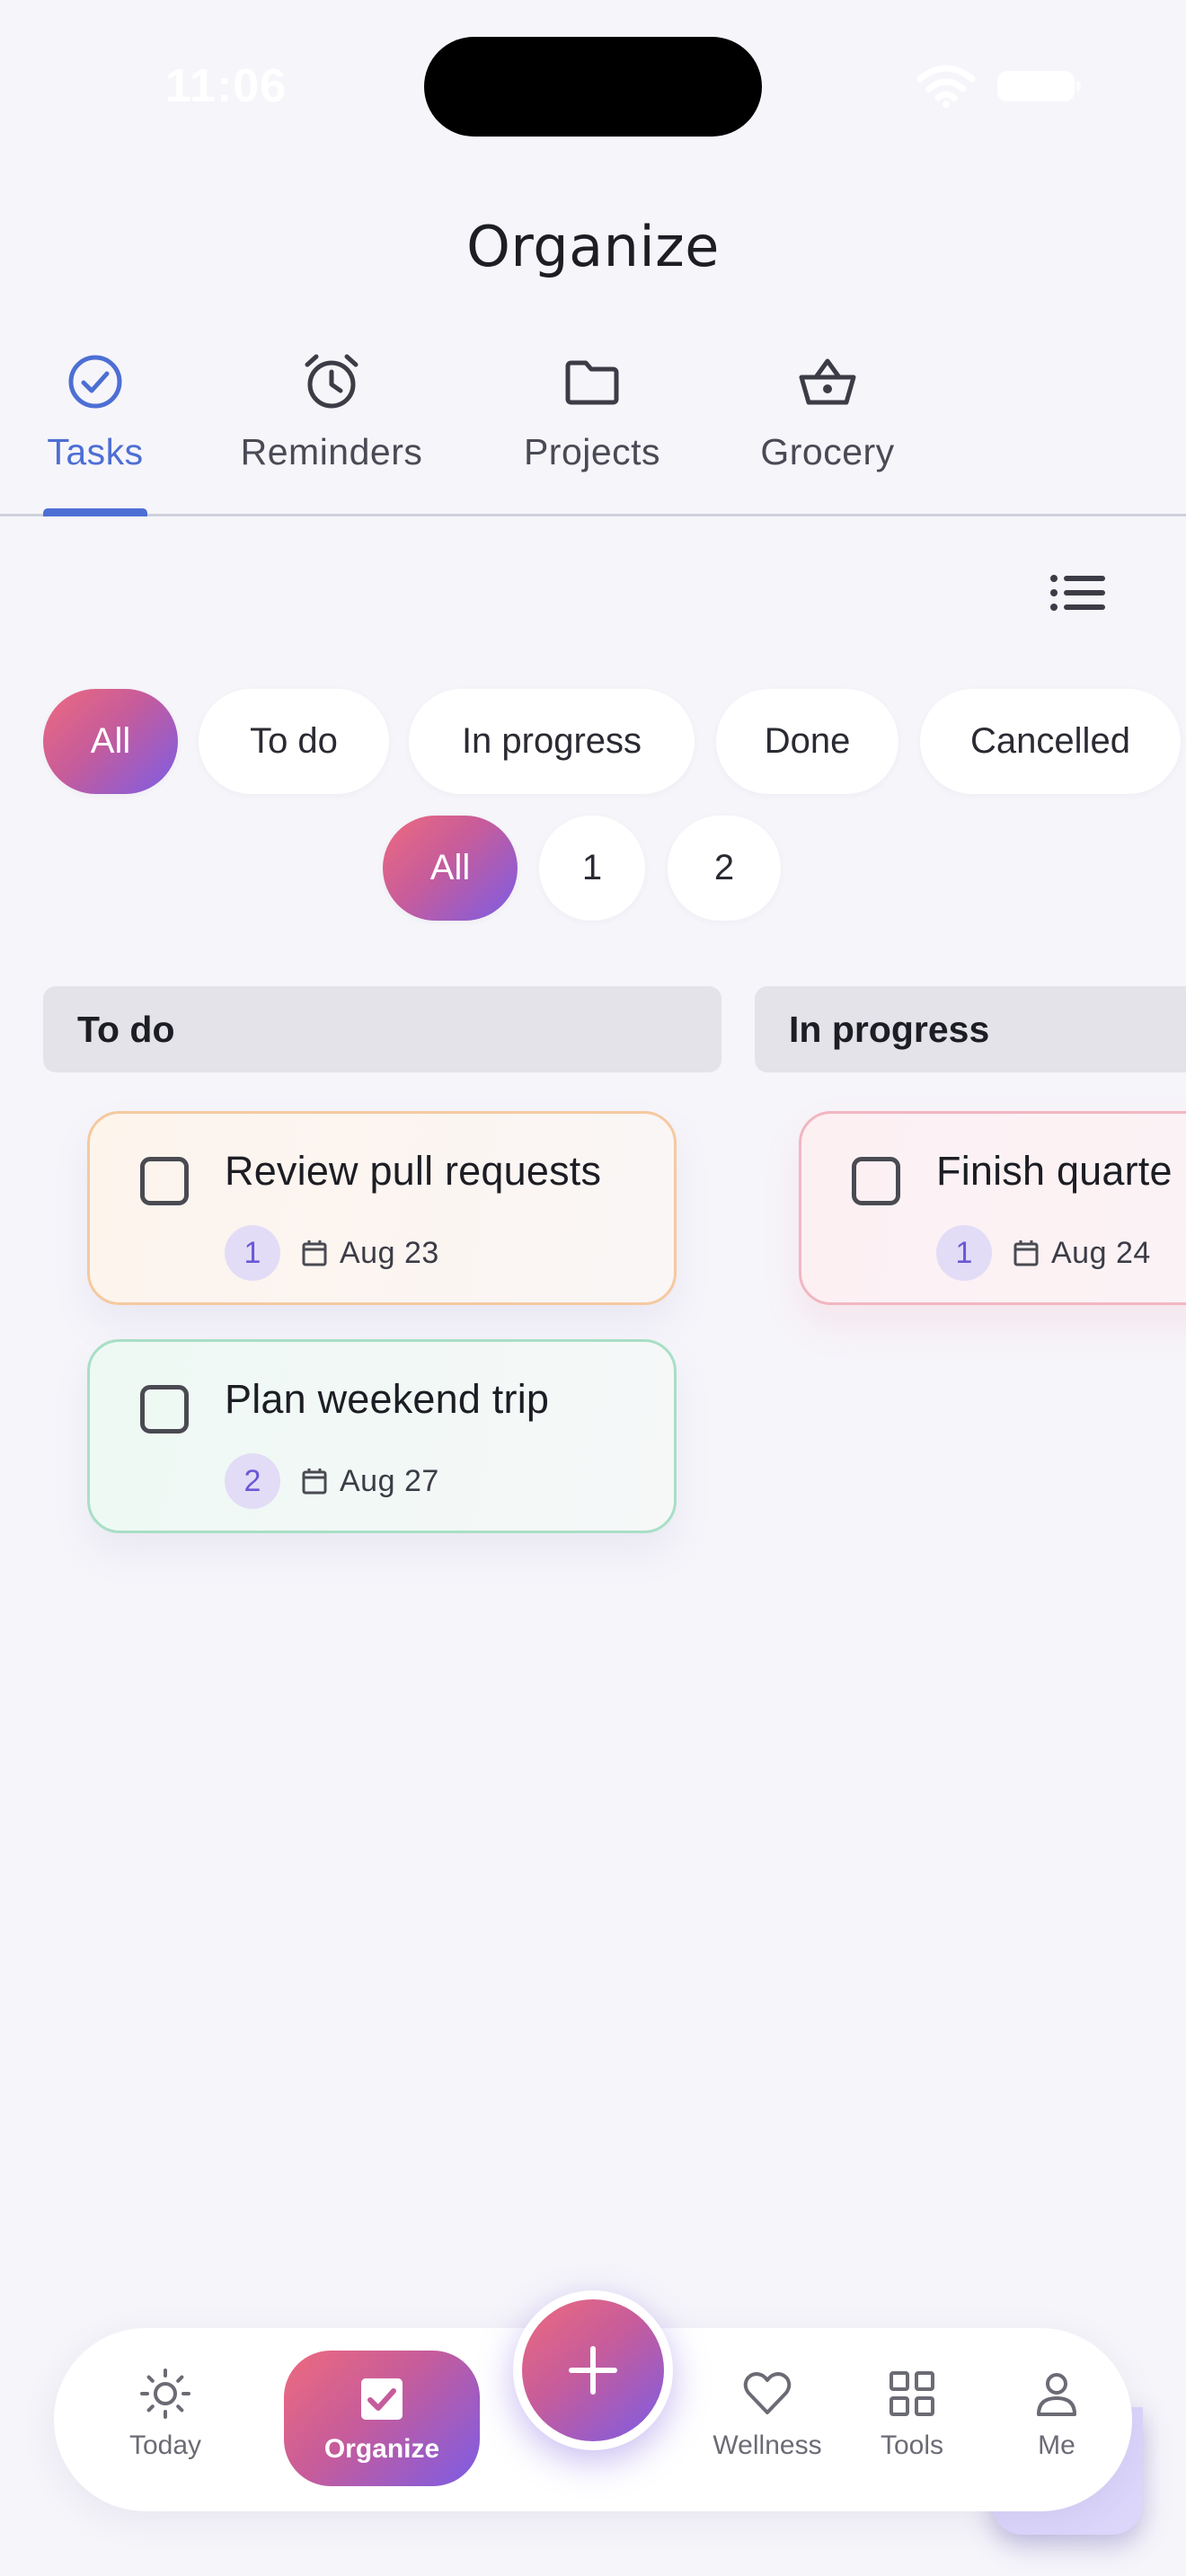  Describe the element at coordinates (946, 86) in the screenshot. I see `wifi-icon` at that location.